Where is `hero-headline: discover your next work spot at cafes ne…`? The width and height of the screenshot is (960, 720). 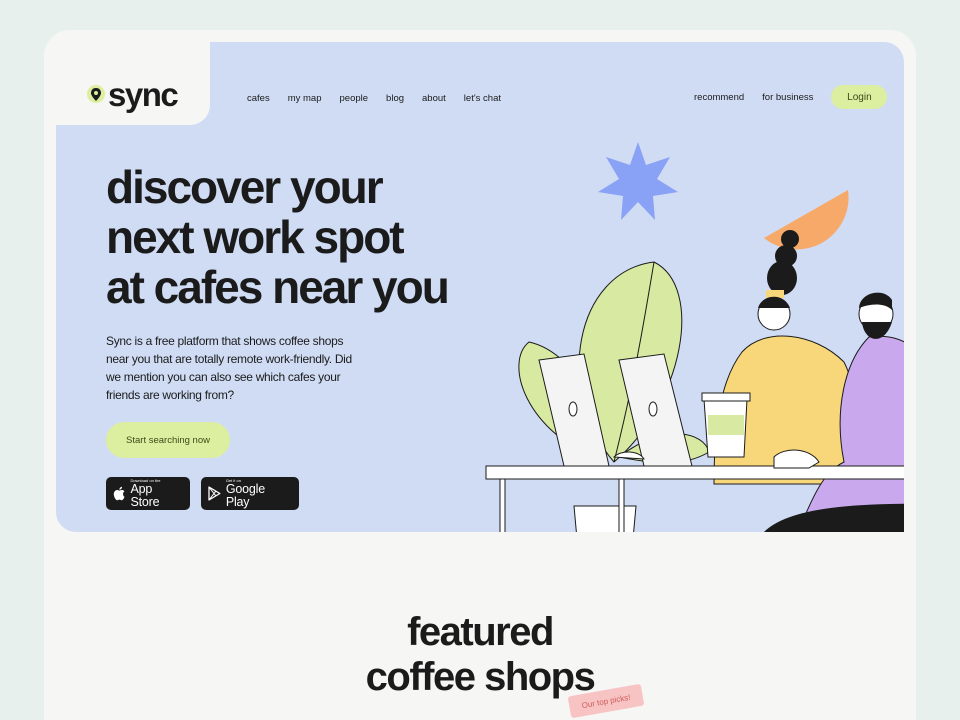
hero-headline: discover your next work spot at cafes ne… is located at coordinates (306, 237).